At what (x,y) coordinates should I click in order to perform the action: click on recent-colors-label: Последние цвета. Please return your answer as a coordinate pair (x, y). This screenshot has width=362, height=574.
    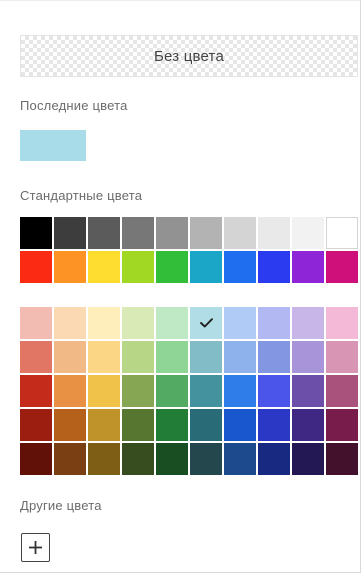
    Looking at the image, I should click on (74, 105).